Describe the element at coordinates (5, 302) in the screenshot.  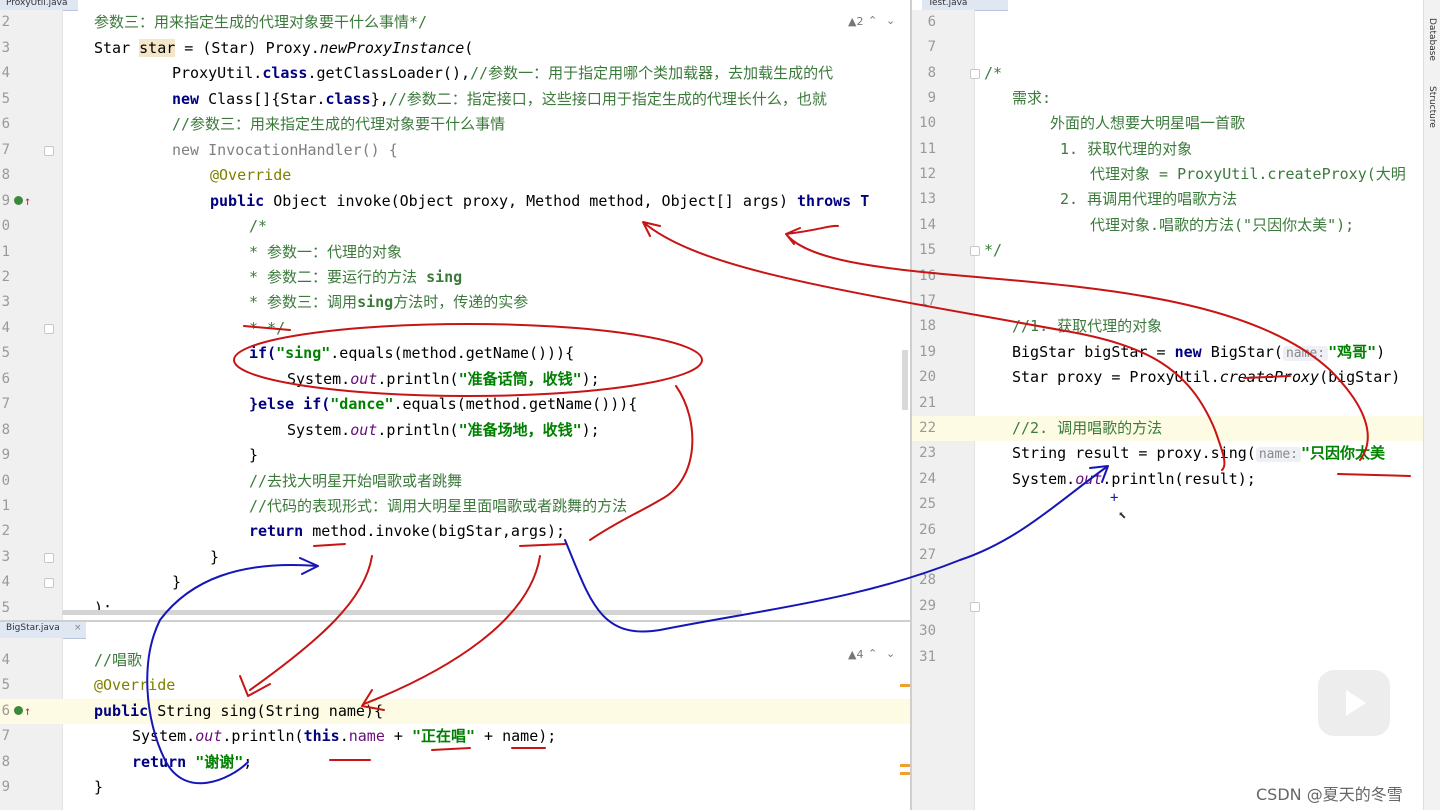
I see `line-number: 3` at that location.